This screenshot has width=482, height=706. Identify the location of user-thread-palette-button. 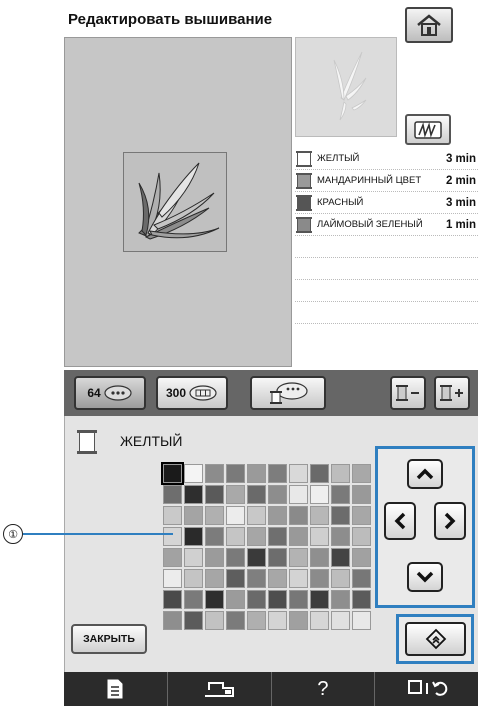
(288, 393).